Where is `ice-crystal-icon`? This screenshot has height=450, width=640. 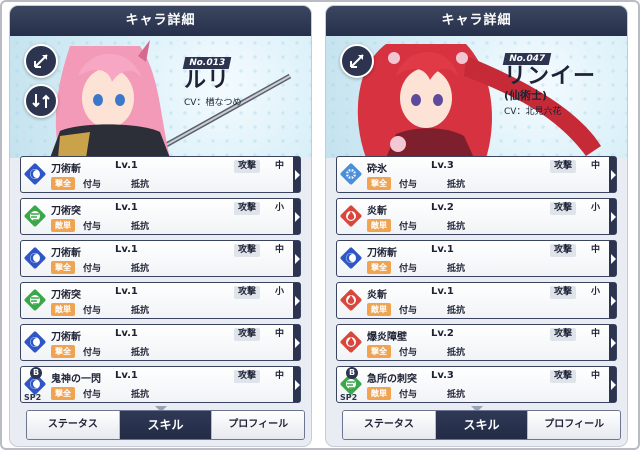
ice-crystal-icon is located at coordinates (351, 174).